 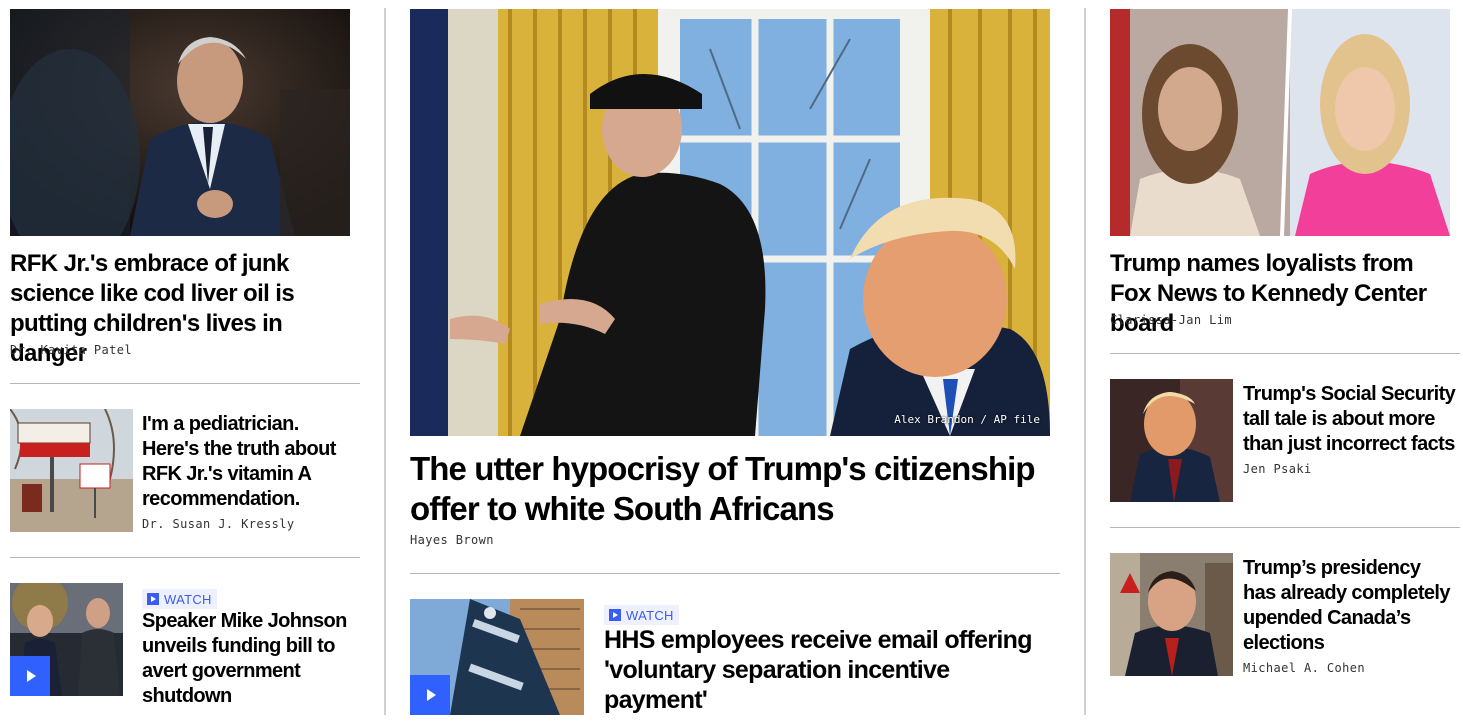 I want to click on rfk-photo, so click(x=180, y=122).